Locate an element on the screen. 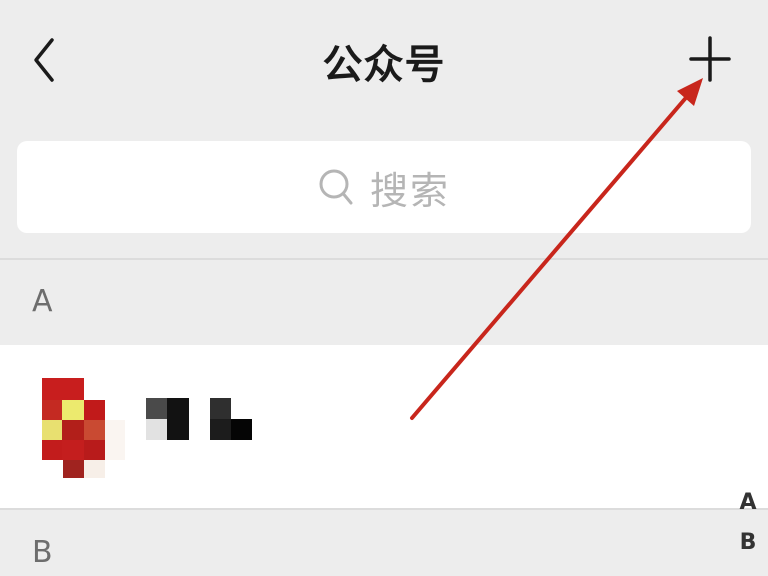  section-header-a: A is located at coordinates (42, 301).